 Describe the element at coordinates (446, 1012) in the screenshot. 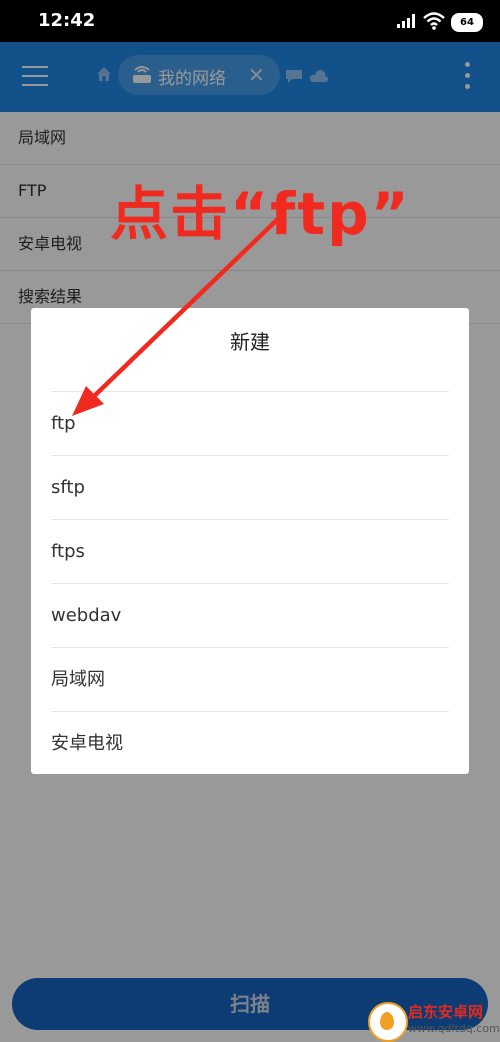

I see `watermark-title: 启东安卓网` at that location.